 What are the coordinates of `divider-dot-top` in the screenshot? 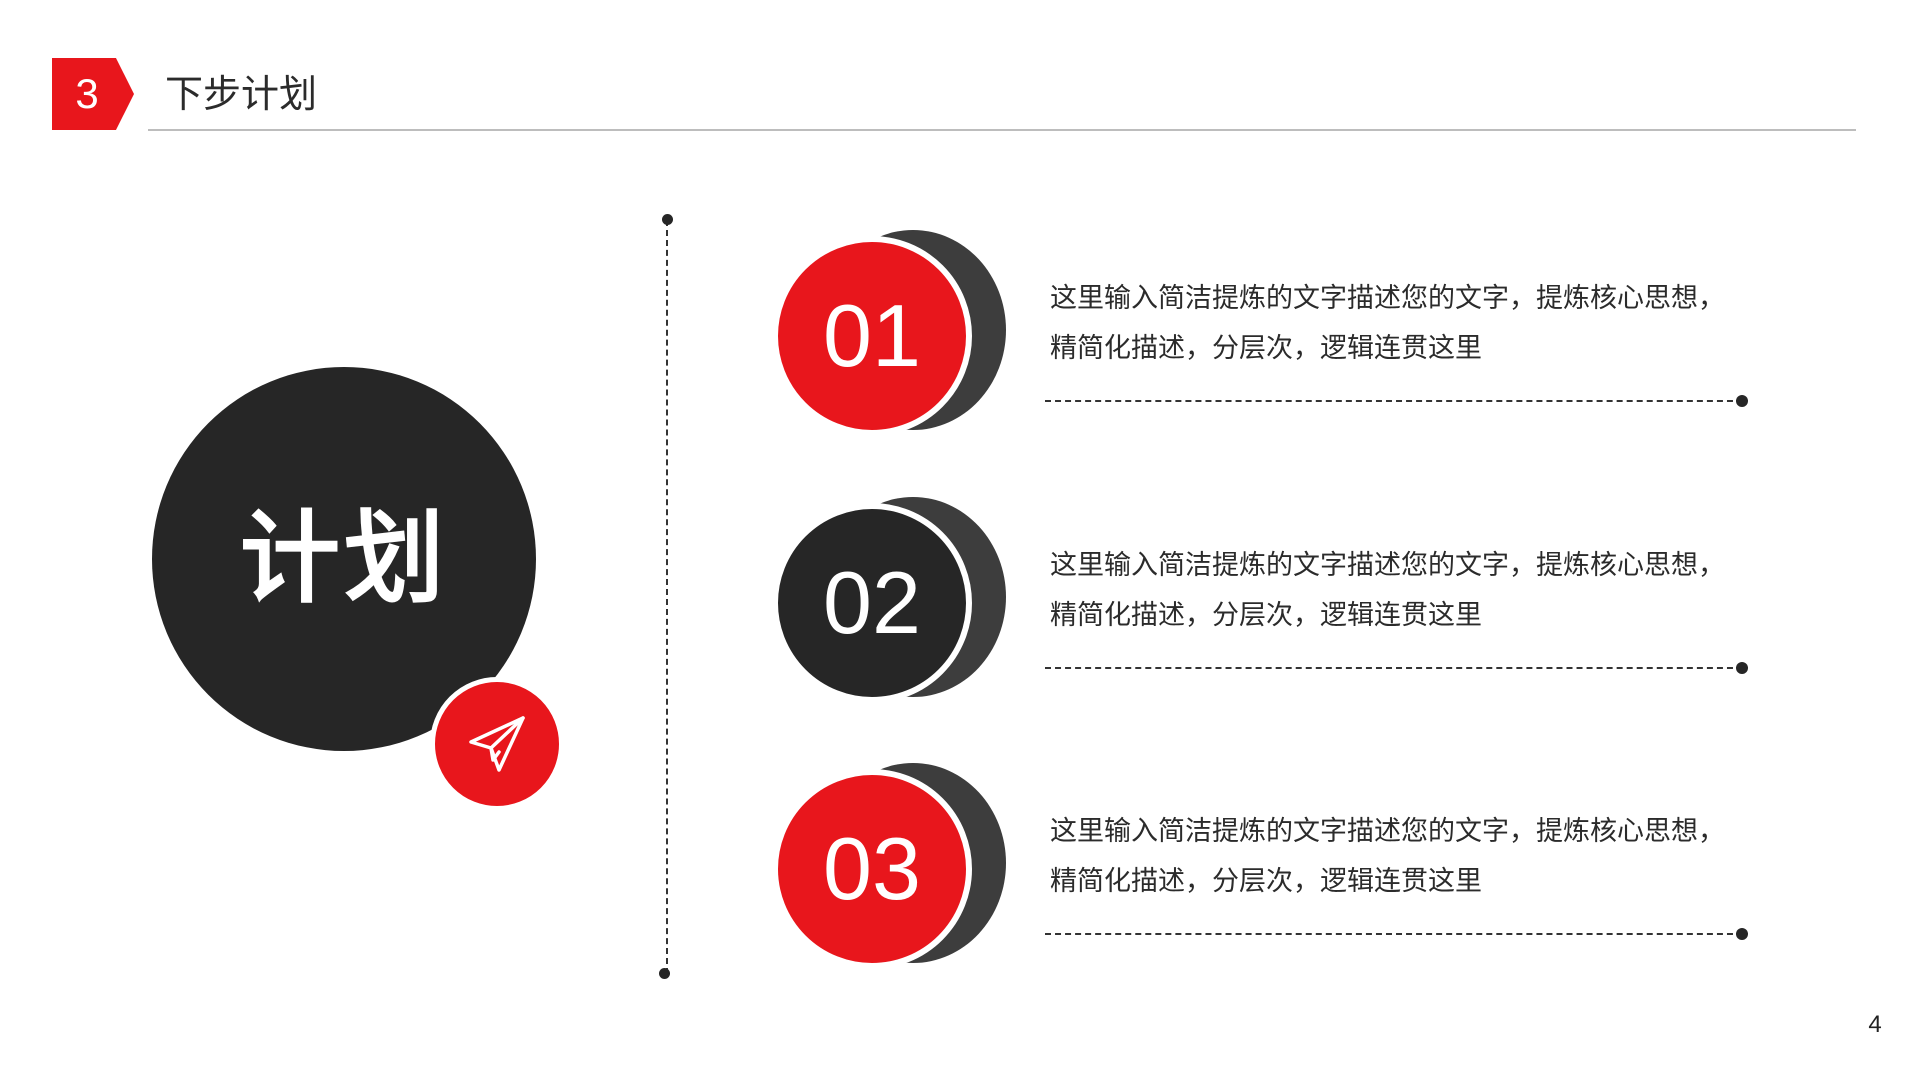 It's located at (667, 219).